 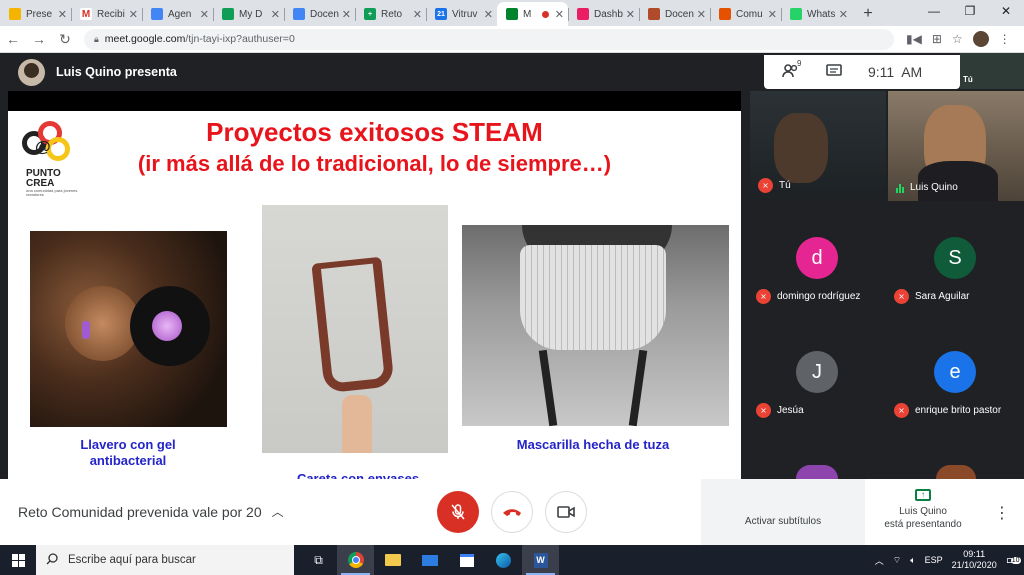 I want to click on wifi-icon: ⌔, so click(x=897, y=560).